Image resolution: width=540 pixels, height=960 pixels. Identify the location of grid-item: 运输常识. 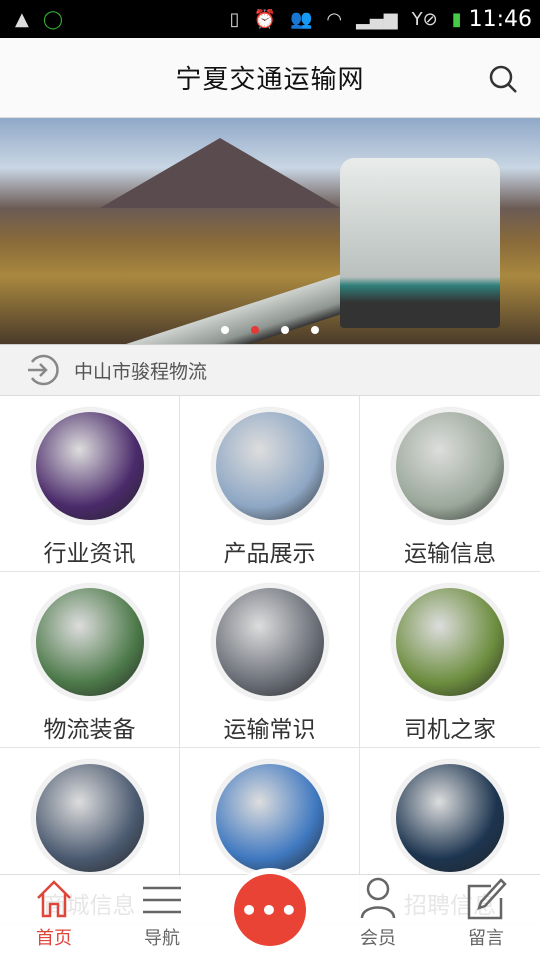
(270, 660).